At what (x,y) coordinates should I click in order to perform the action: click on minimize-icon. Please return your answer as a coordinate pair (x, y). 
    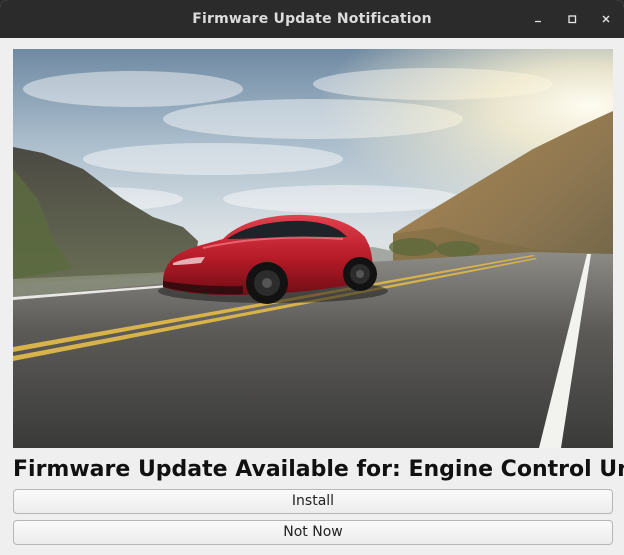
    Looking at the image, I should click on (538, 19).